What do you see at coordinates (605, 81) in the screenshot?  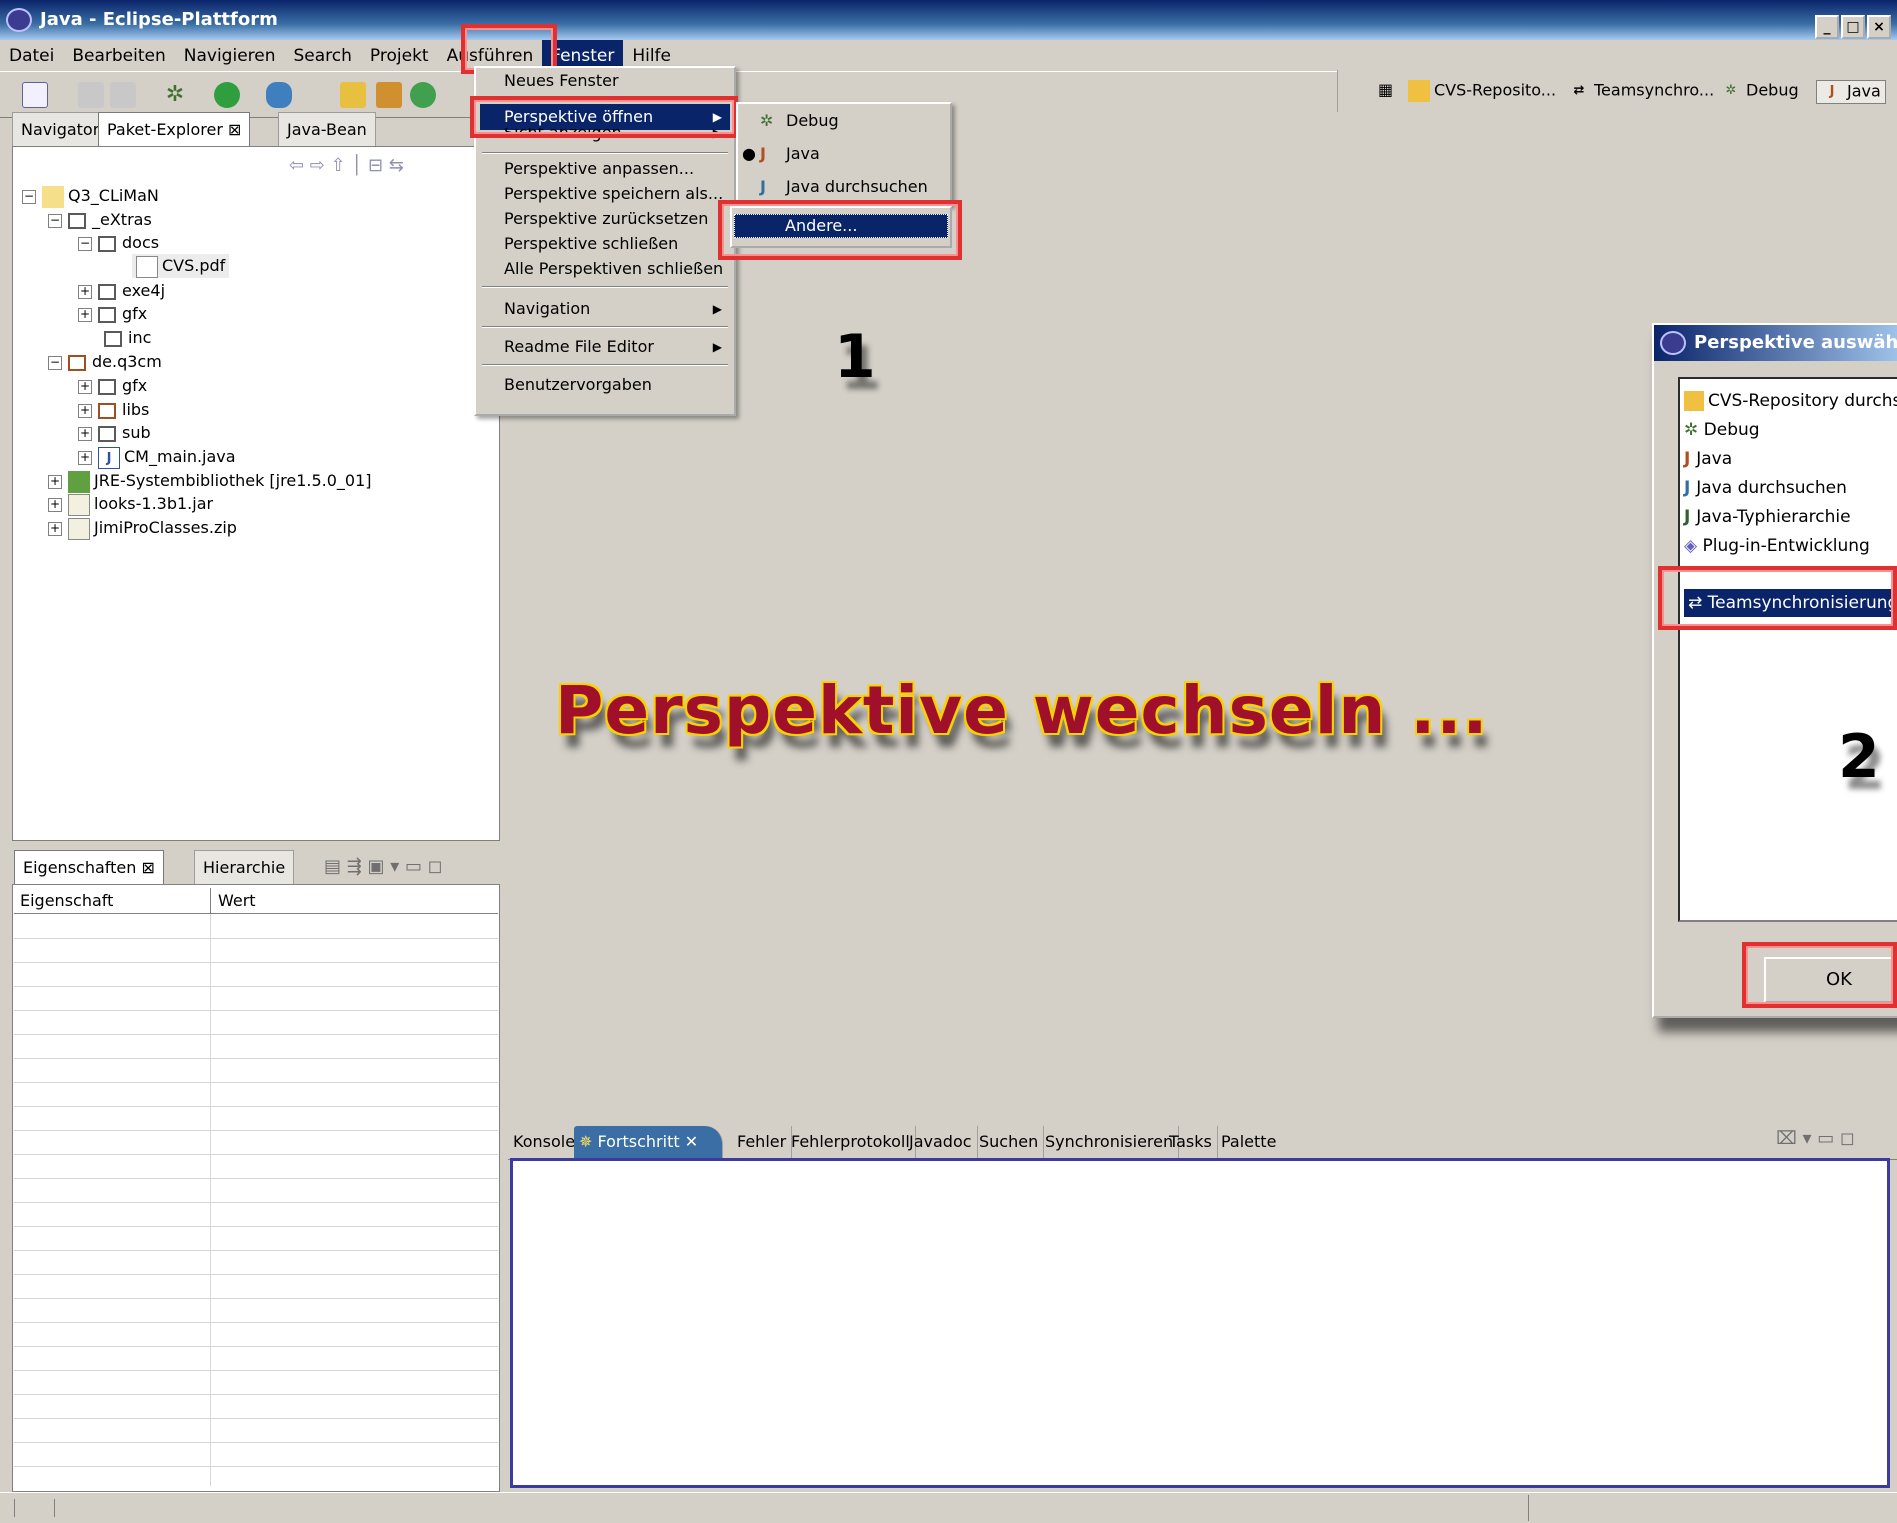 I see `menu-item-neues-fenster: Neues Fenster` at bounding box center [605, 81].